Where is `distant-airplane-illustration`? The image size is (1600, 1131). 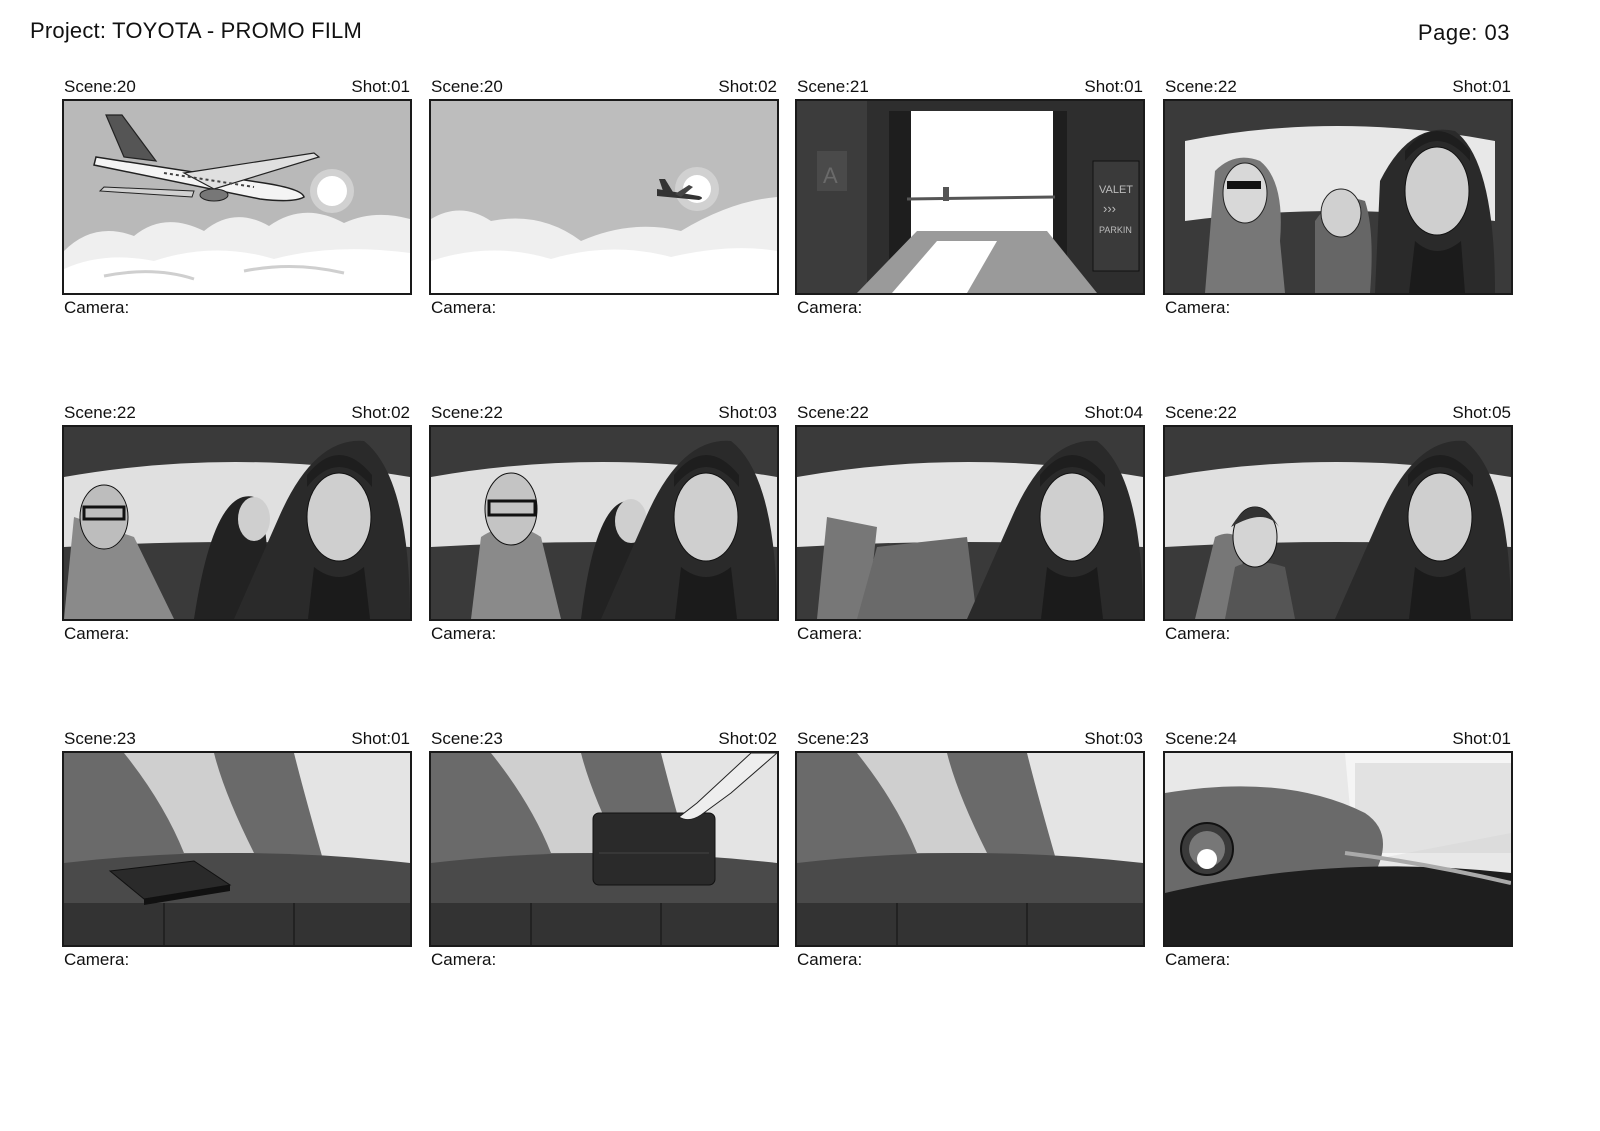
distant-airplane-illustration is located at coordinates (604, 197).